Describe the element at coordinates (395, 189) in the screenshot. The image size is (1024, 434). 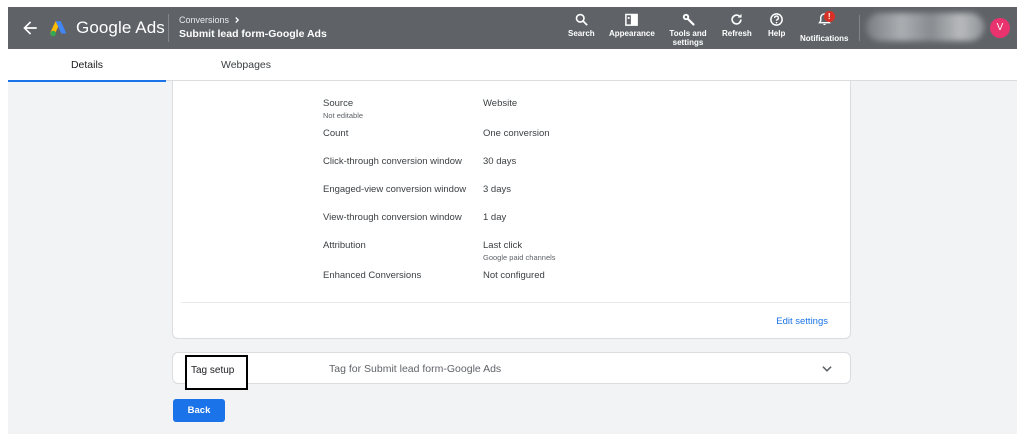
I see `setting-label-engaged-view: Engaged-view conversion window` at that location.